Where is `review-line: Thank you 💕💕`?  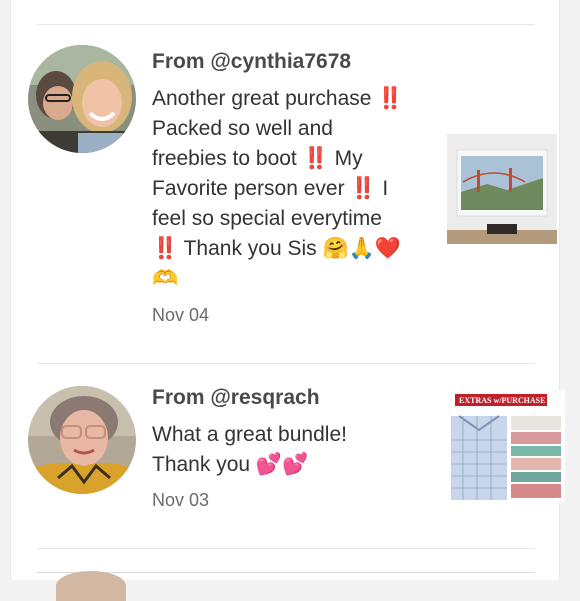 review-line: Thank you 💕💕 is located at coordinates (230, 464).